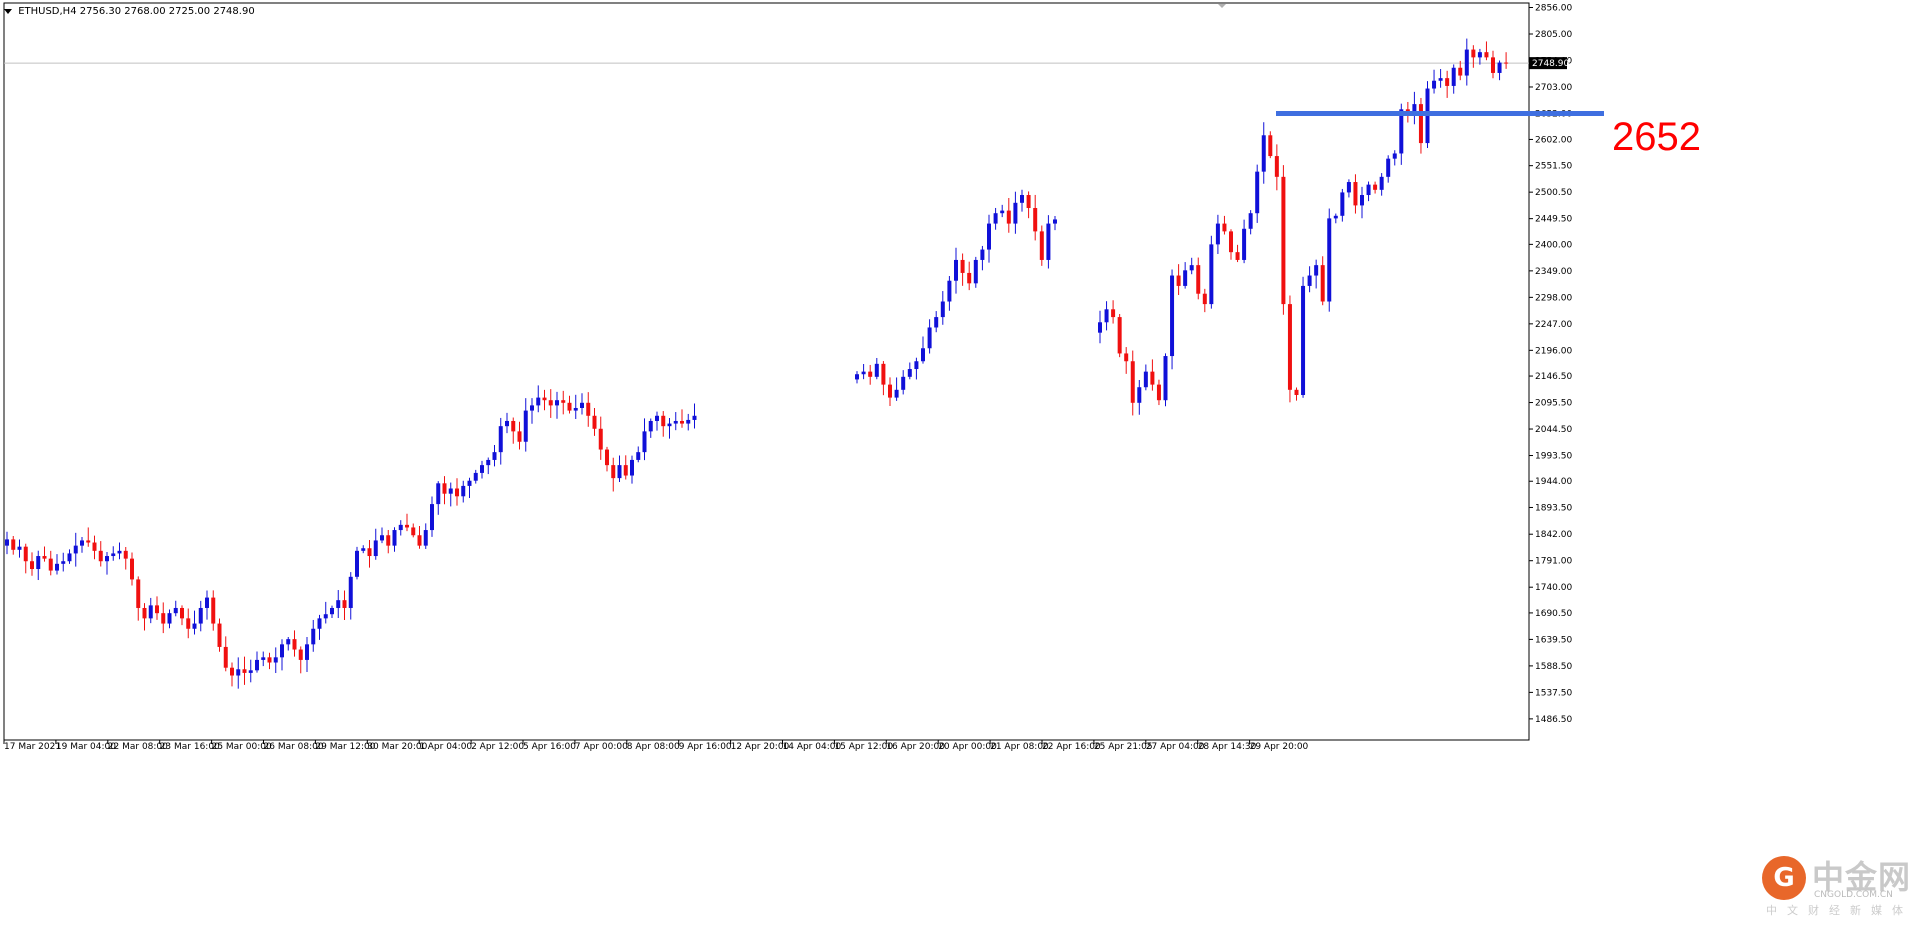 The width and height of the screenshot is (1920, 927). What do you see at coordinates (1553, 614) in the screenshot?
I see `y-tick-label: 1690.50` at bounding box center [1553, 614].